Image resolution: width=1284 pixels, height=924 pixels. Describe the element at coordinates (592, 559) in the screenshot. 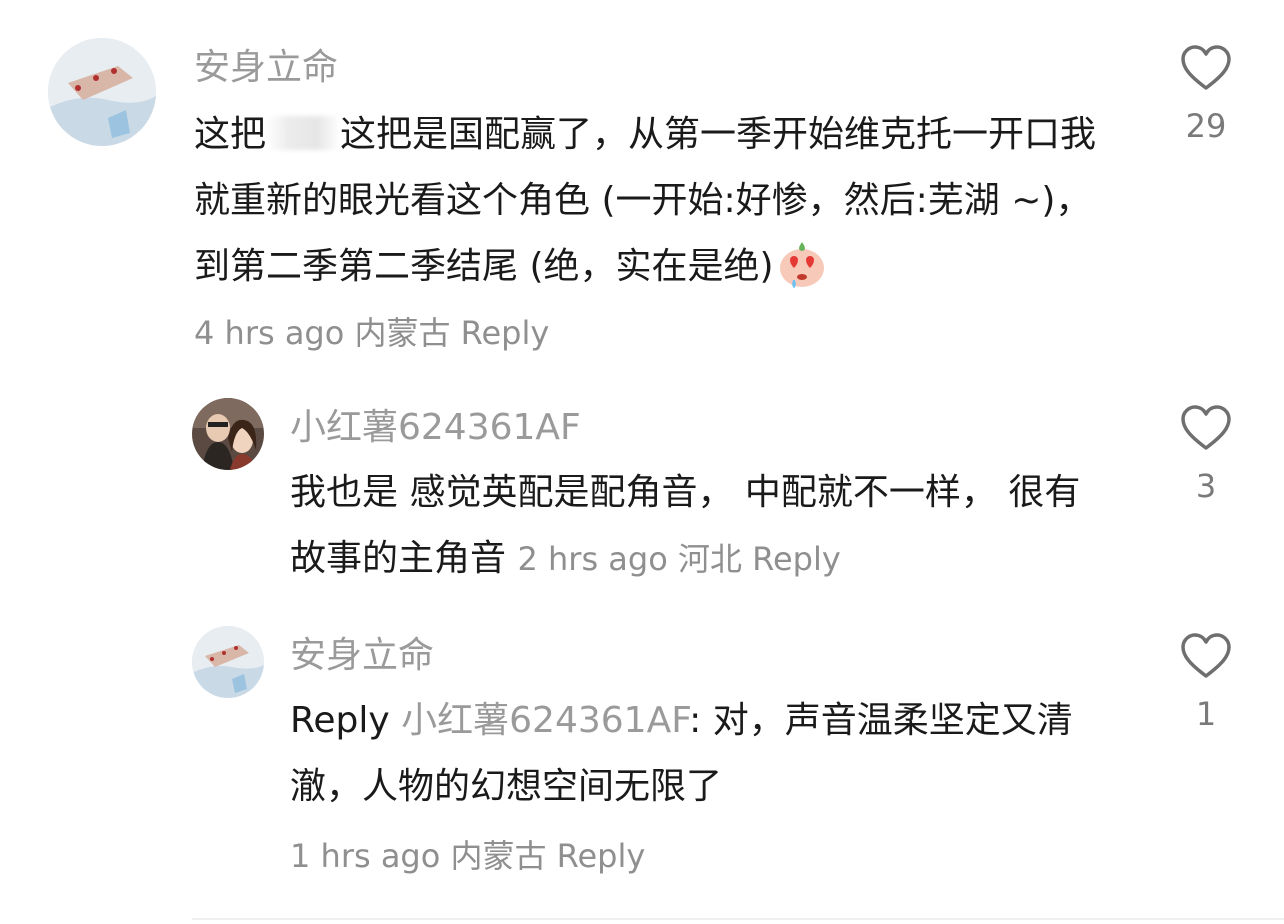

I see `timestamp: 2 hrs ago` at that location.